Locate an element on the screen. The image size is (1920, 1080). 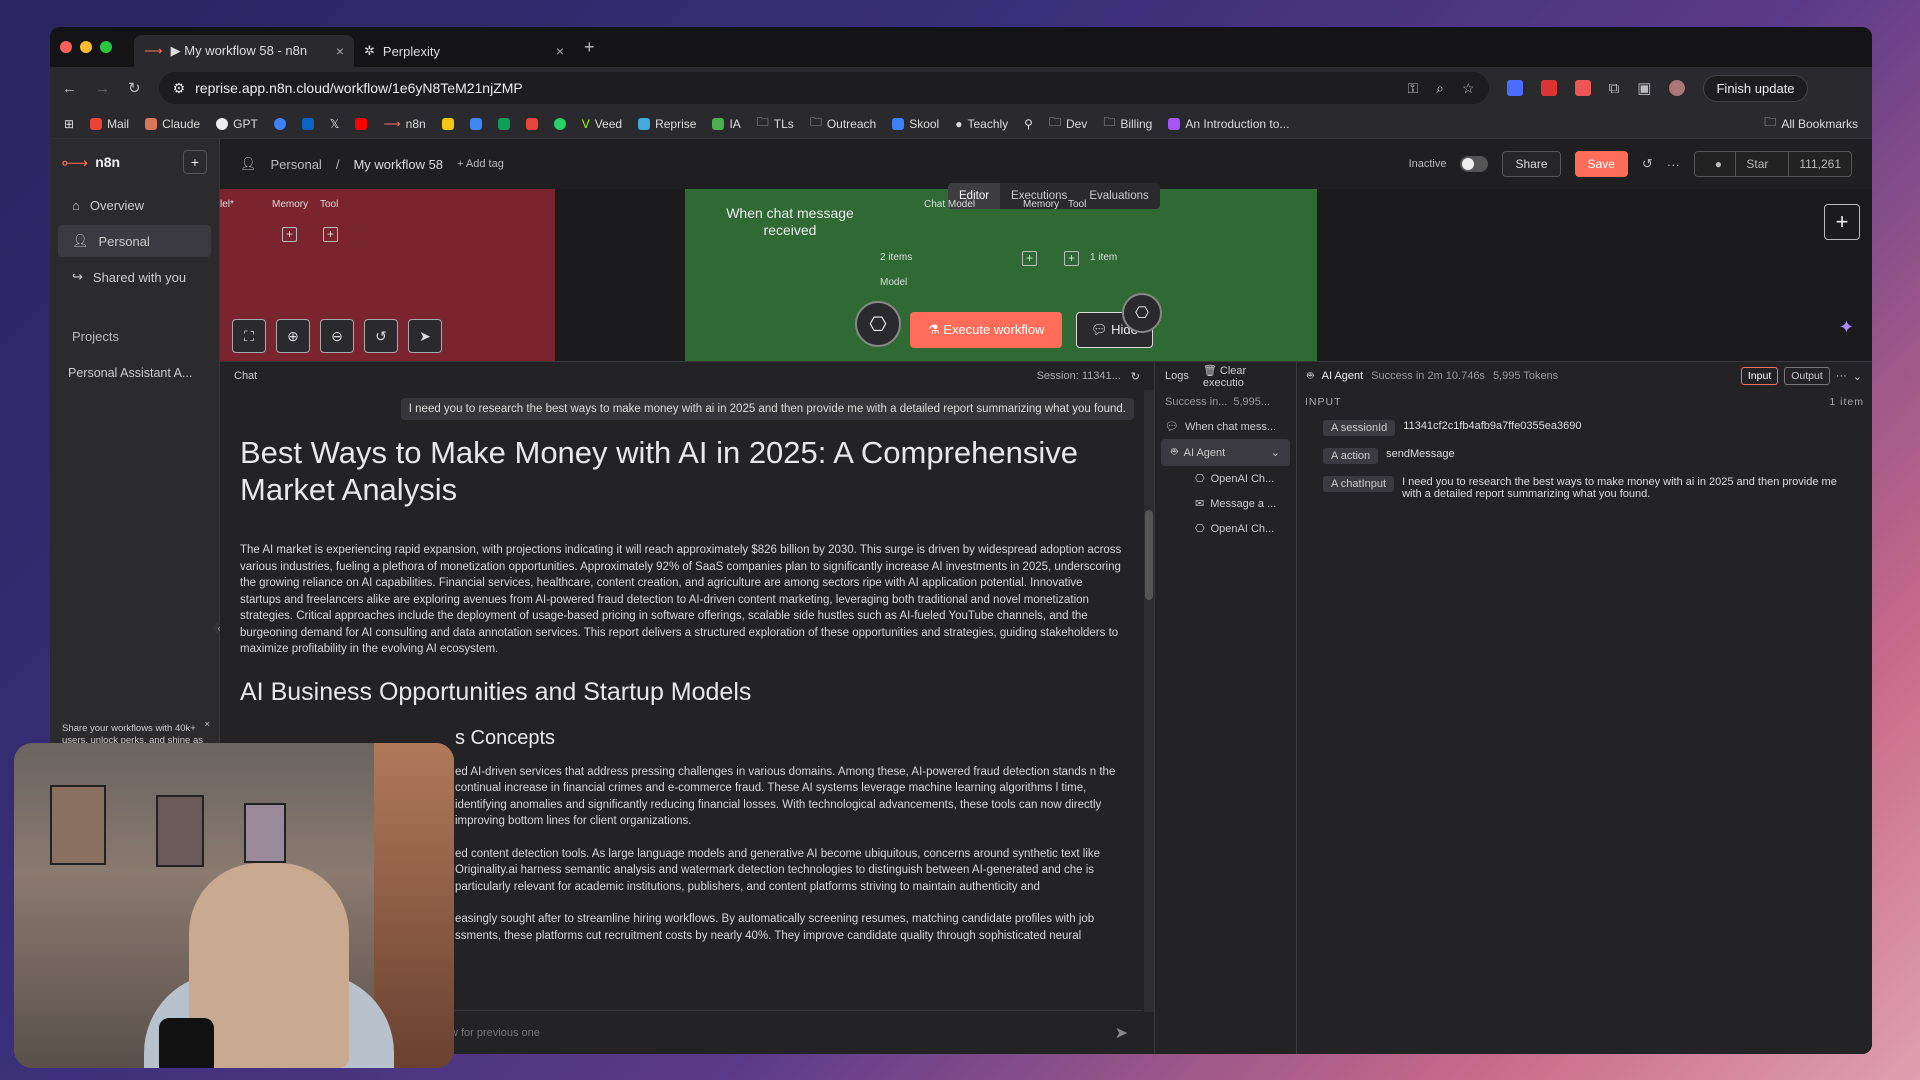
chat-scrollbar is located at coordinates (1149, 701).